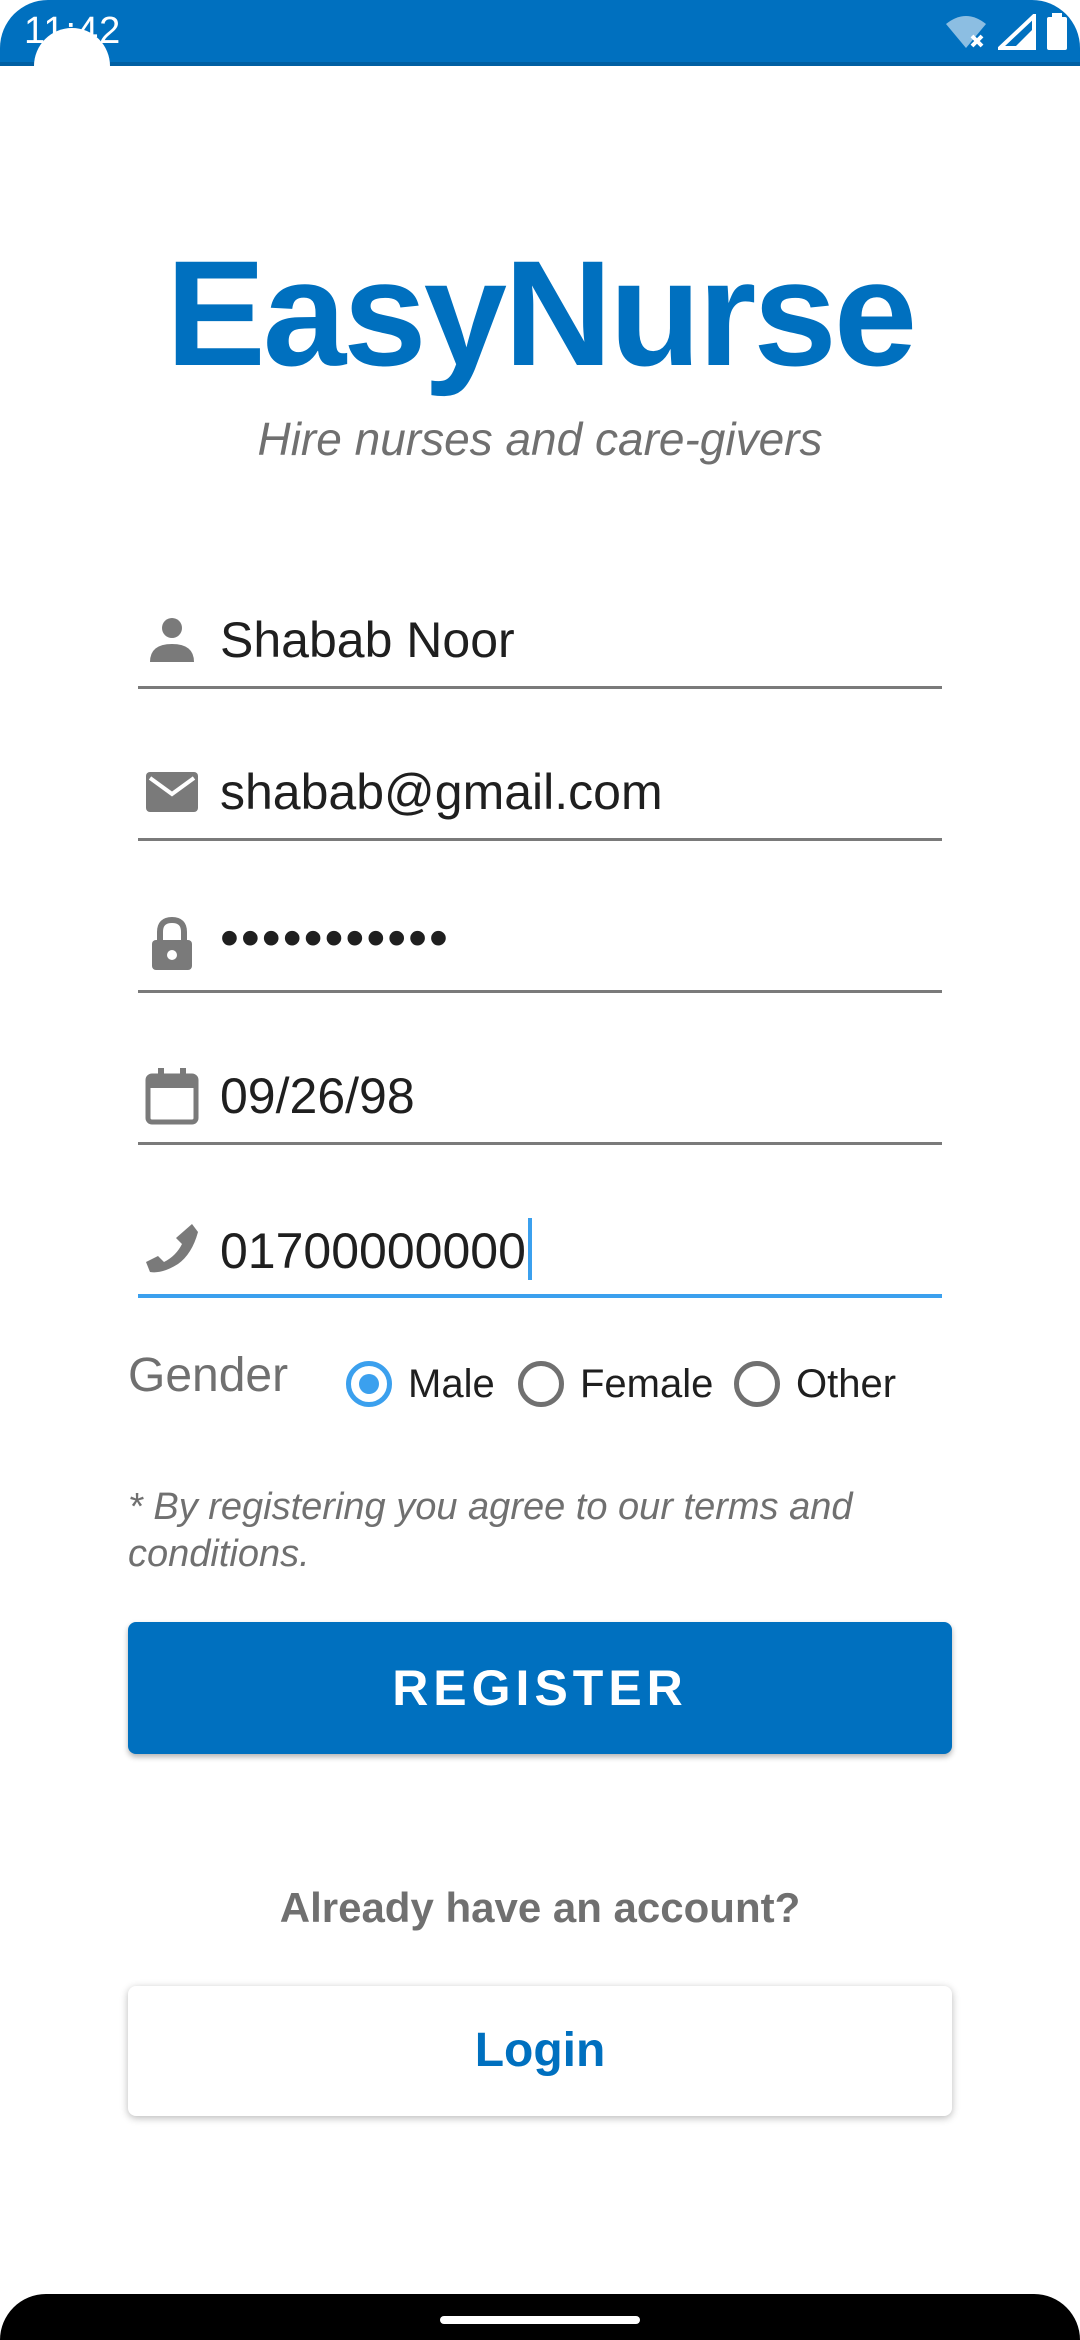  I want to click on phone-value: 01700000000, so click(376, 1249).